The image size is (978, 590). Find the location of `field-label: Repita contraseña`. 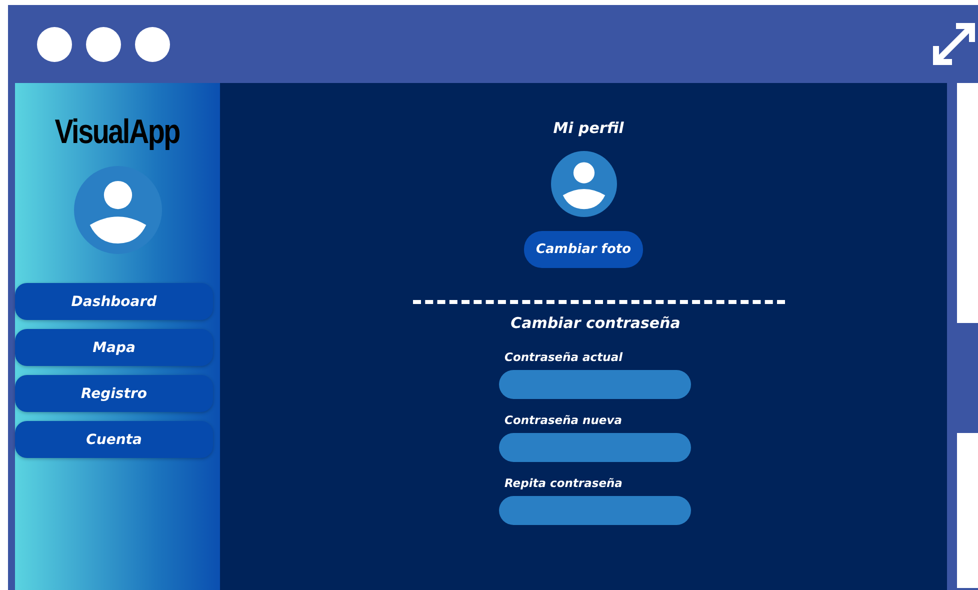

field-label: Repita contraseña is located at coordinates (564, 483).